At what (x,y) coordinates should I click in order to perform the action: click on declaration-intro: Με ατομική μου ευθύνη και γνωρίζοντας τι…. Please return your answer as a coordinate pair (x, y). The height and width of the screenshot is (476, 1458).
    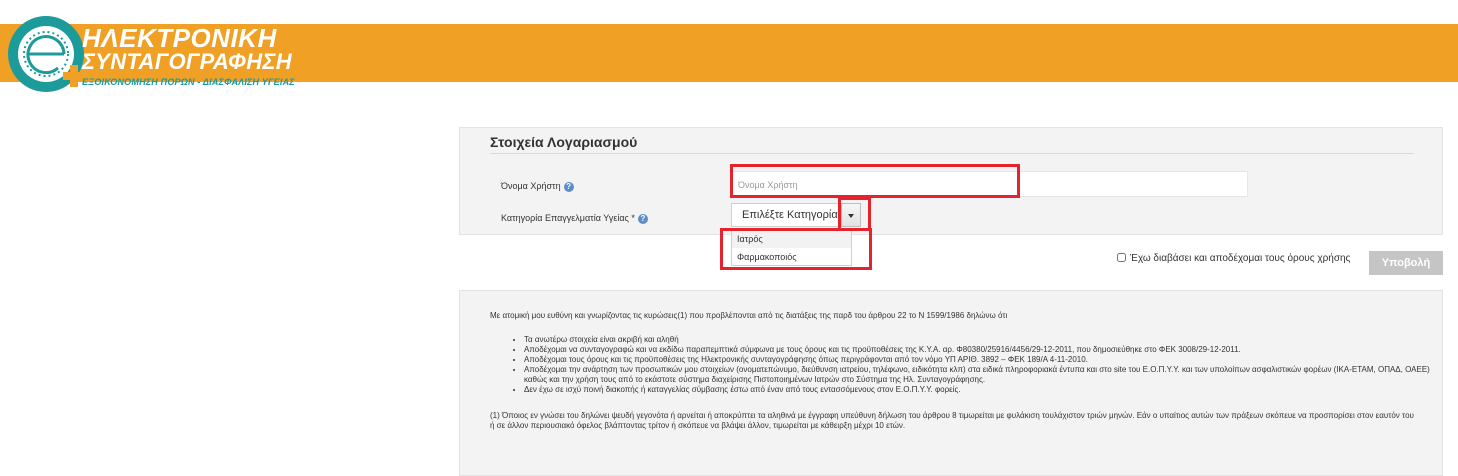
    Looking at the image, I should click on (749, 315).